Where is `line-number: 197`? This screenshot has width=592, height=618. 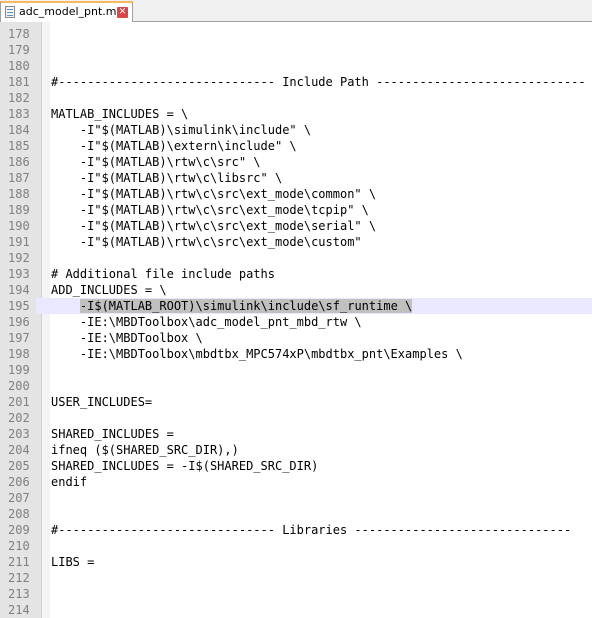 line-number: 197 is located at coordinates (19, 338).